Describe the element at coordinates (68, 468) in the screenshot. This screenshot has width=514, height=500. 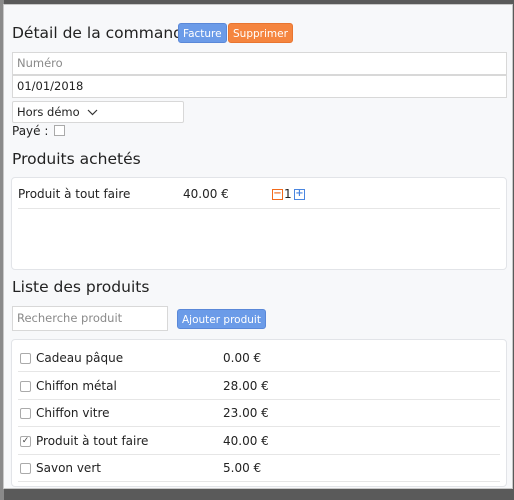
I see `product-name: Savon vert` at that location.